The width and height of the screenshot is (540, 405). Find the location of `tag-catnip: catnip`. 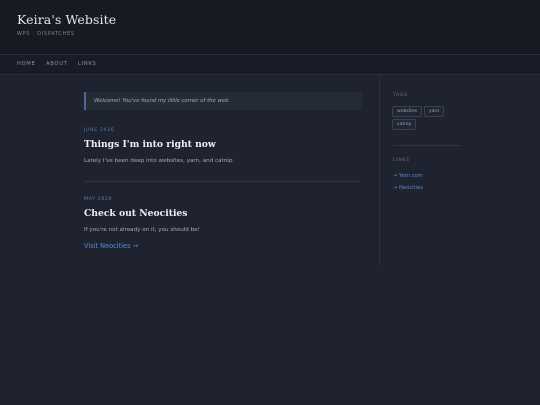

tag-catnip: catnip is located at coordinates (404, 124).